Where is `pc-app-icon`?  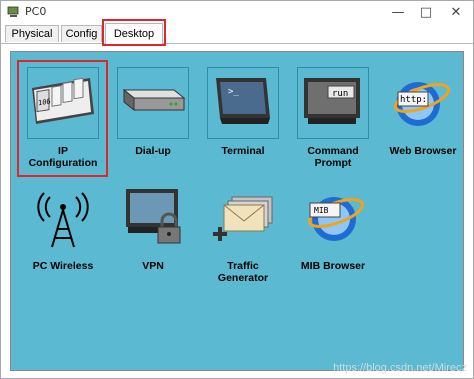 pc-app-icon is located at coordinates (13, 11).